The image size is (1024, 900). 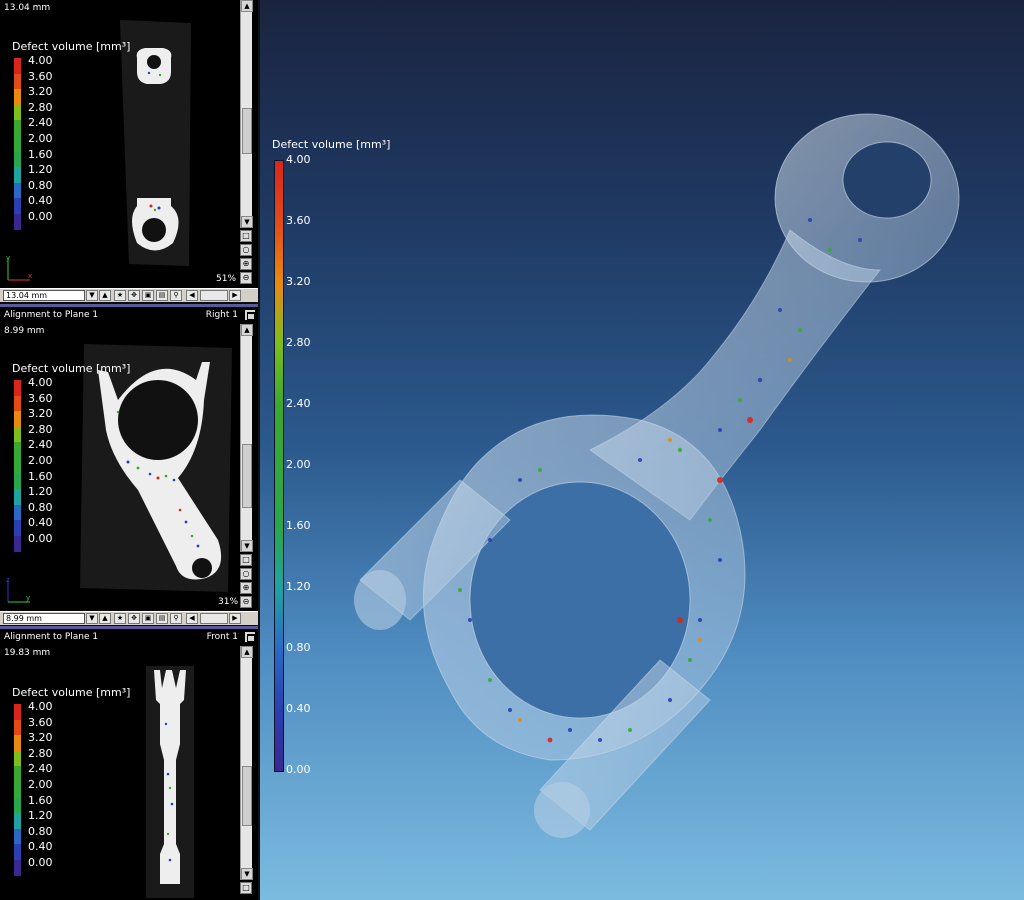 What do you see at coordinates (40, 216) in the screenshot?
I see `legend-label: 0.00` at bounding box center [40, 216].